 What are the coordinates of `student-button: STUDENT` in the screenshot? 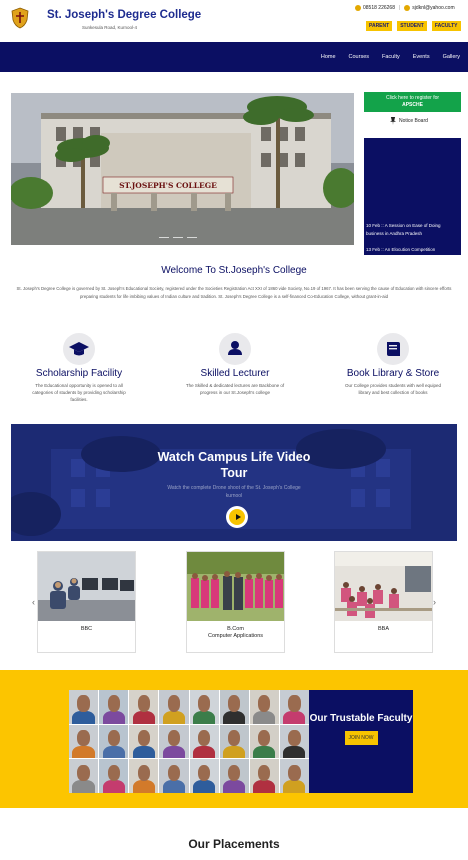 It's located at (412, 26).